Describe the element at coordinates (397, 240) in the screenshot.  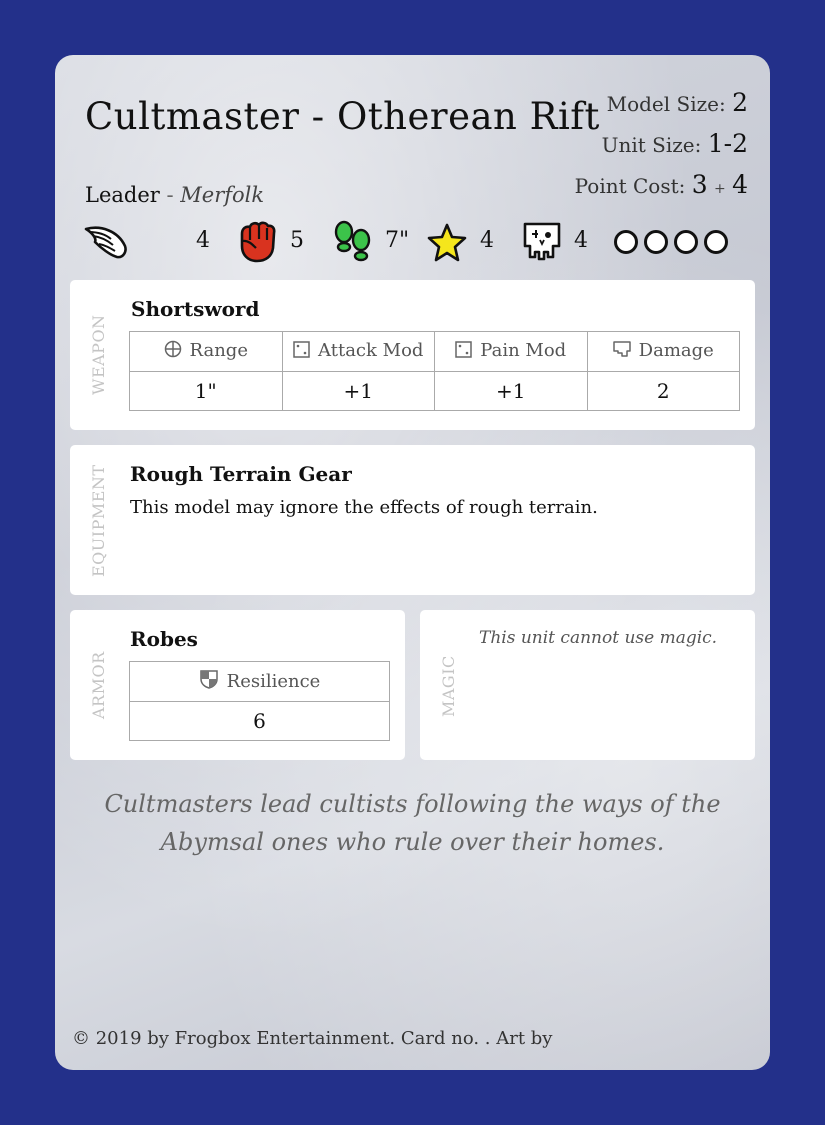
I see `stat-value: 7"` at that location.